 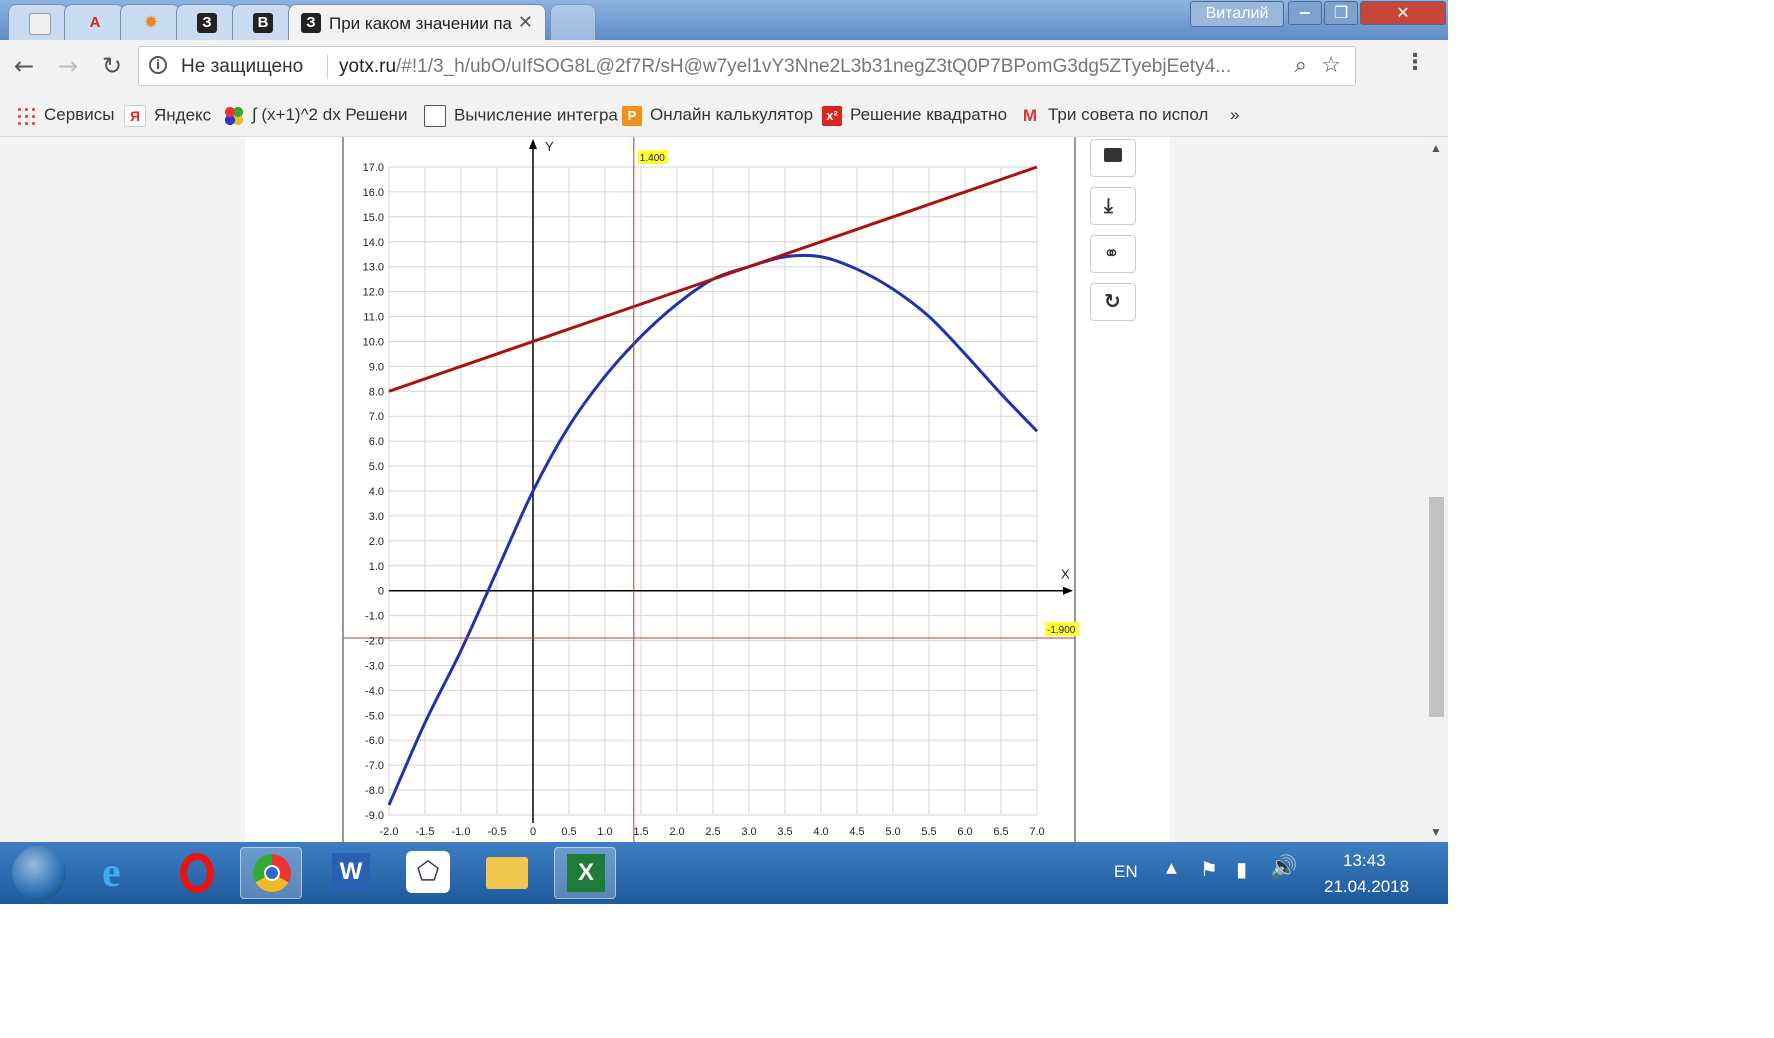 What do you see at coordinates (374, 716) in the screenshot?
I see `y-tick-label: -5.0` at bounding box center [374, 716].